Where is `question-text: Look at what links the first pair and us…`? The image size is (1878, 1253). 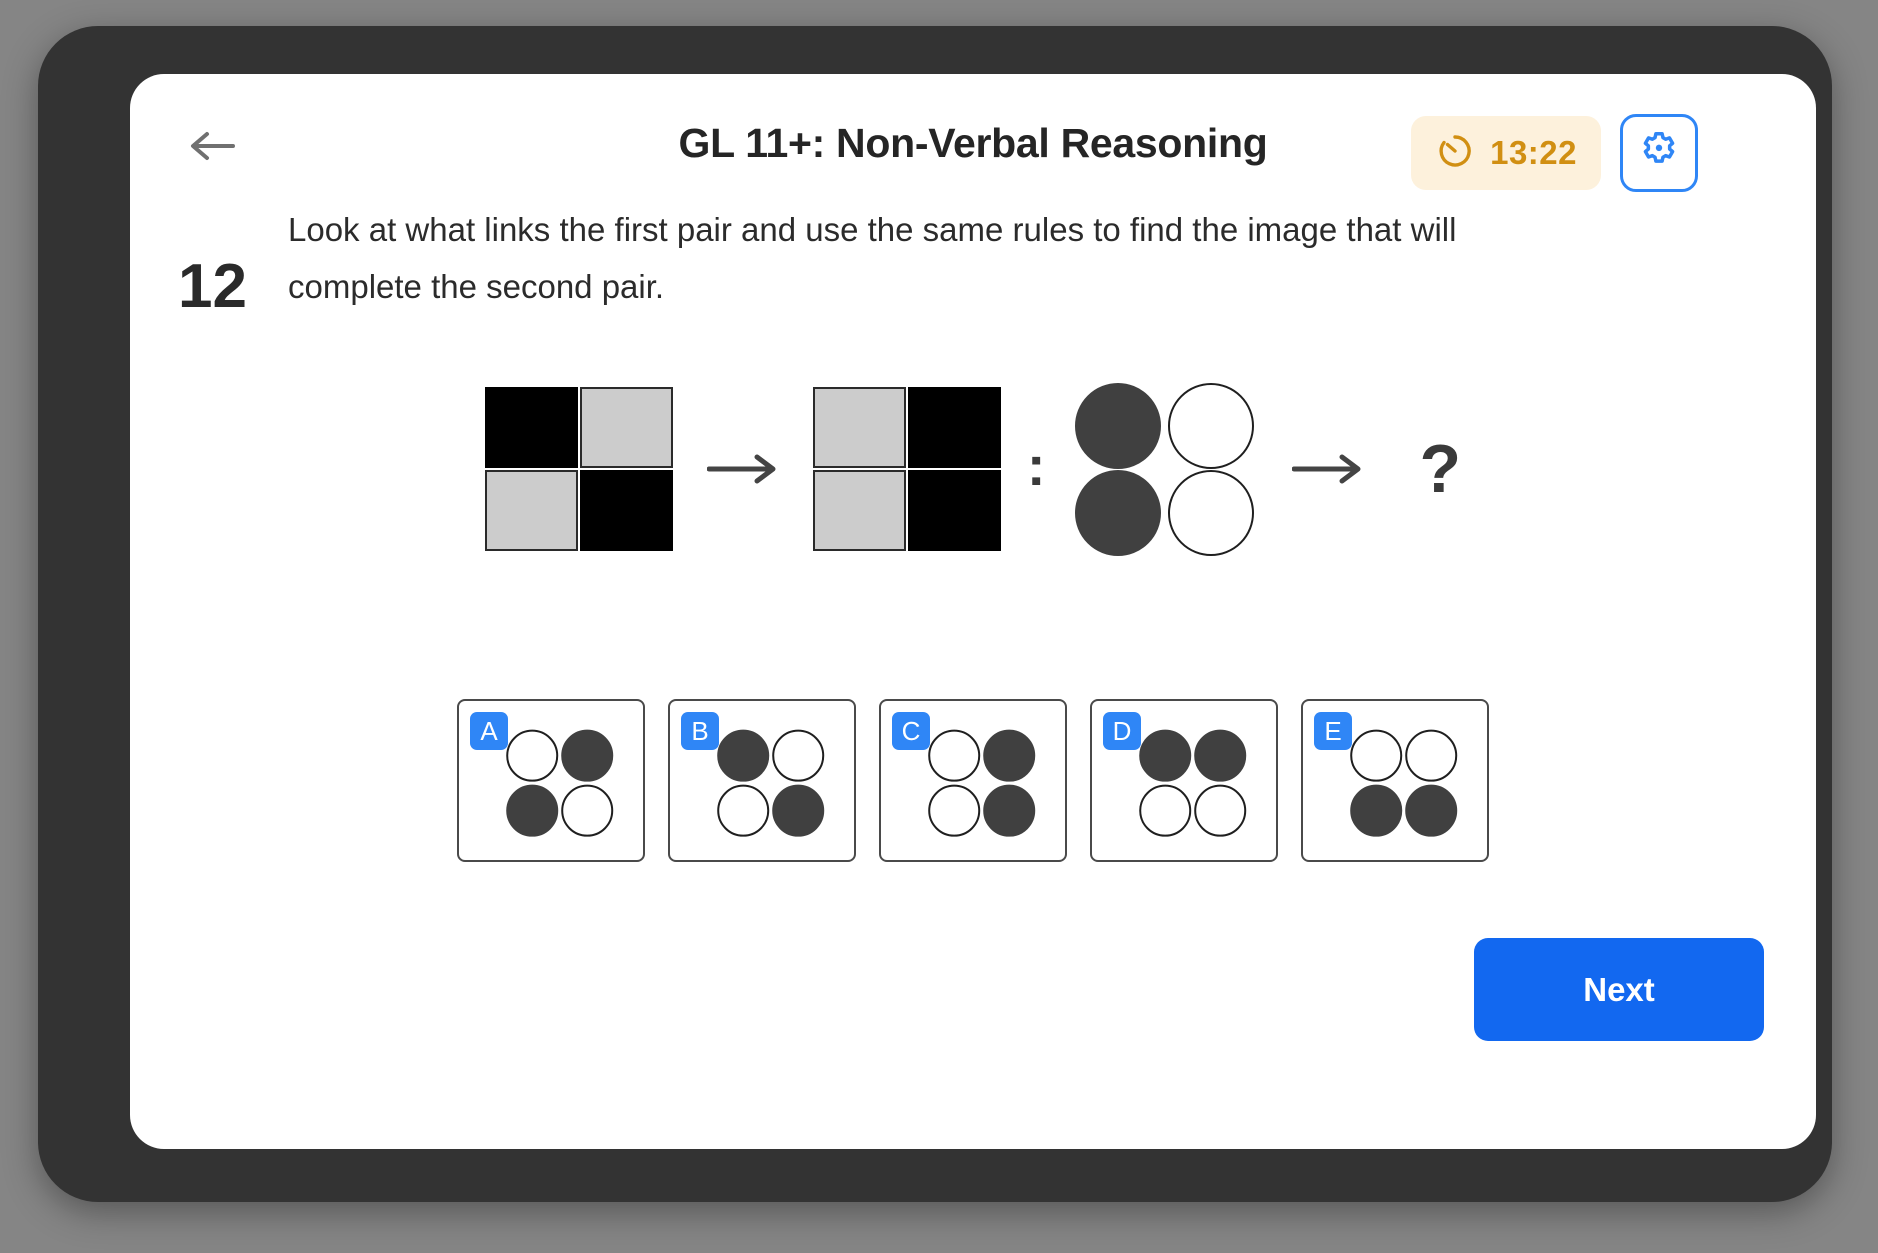 question-text: Look at what links the first pair and us… is located at coordinates (872, 258).